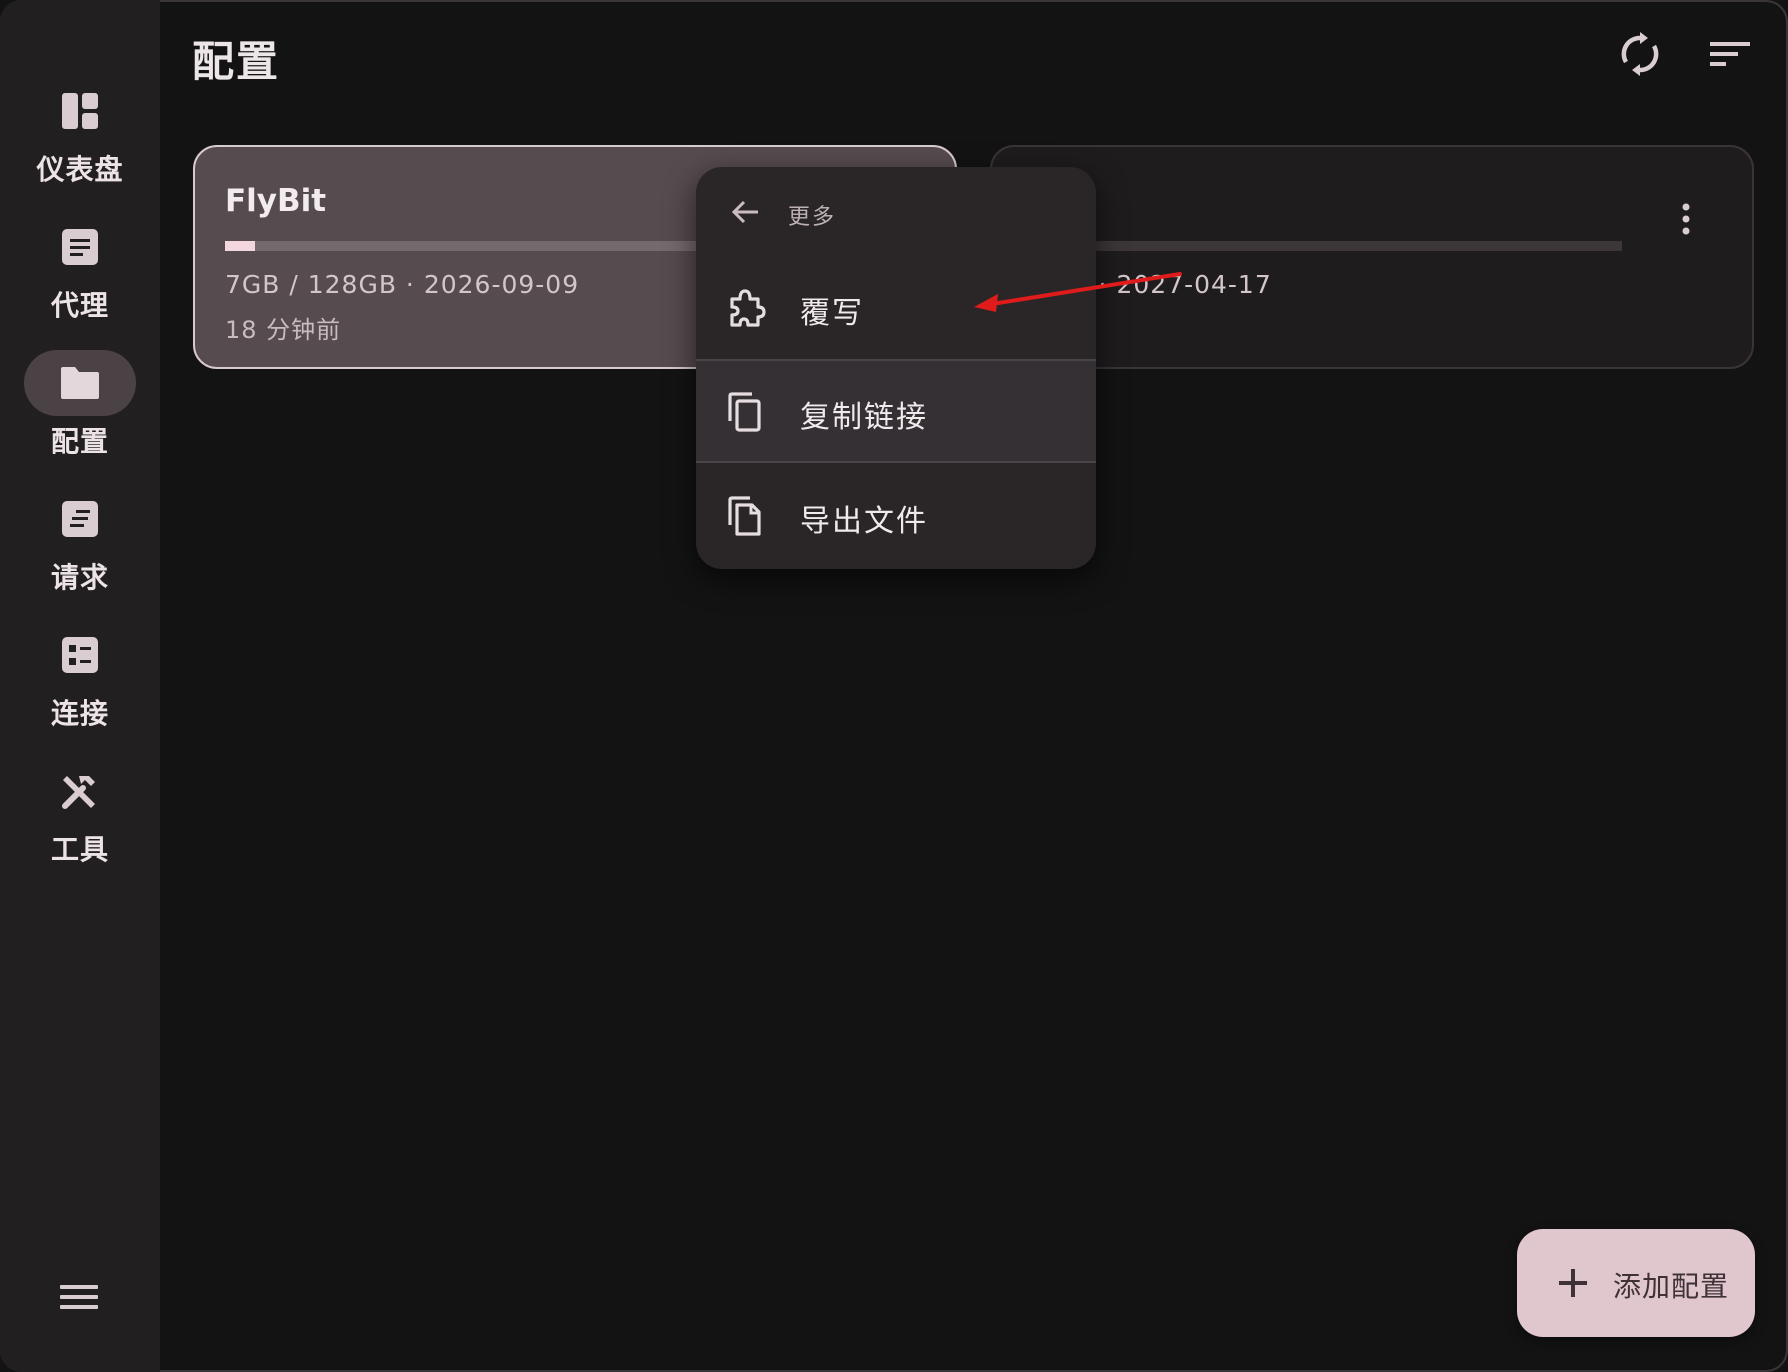 This screenshot has height=1372, width=1788. What do you see at coordinates (80, 655) in the screenshot?
I see `connections-icon` at bounding box center [80, 655].